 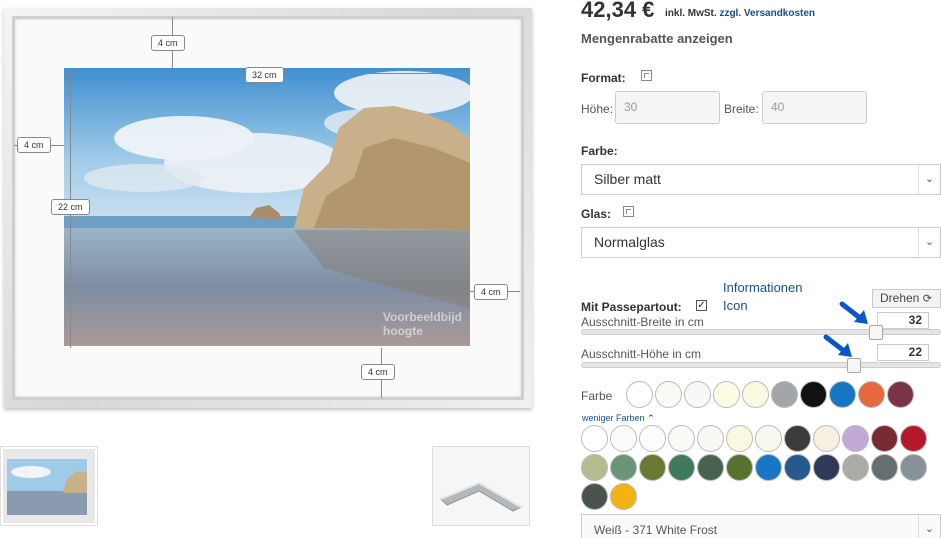 I want to click on cutout-width-input: 32, so click(x=903, y=320).